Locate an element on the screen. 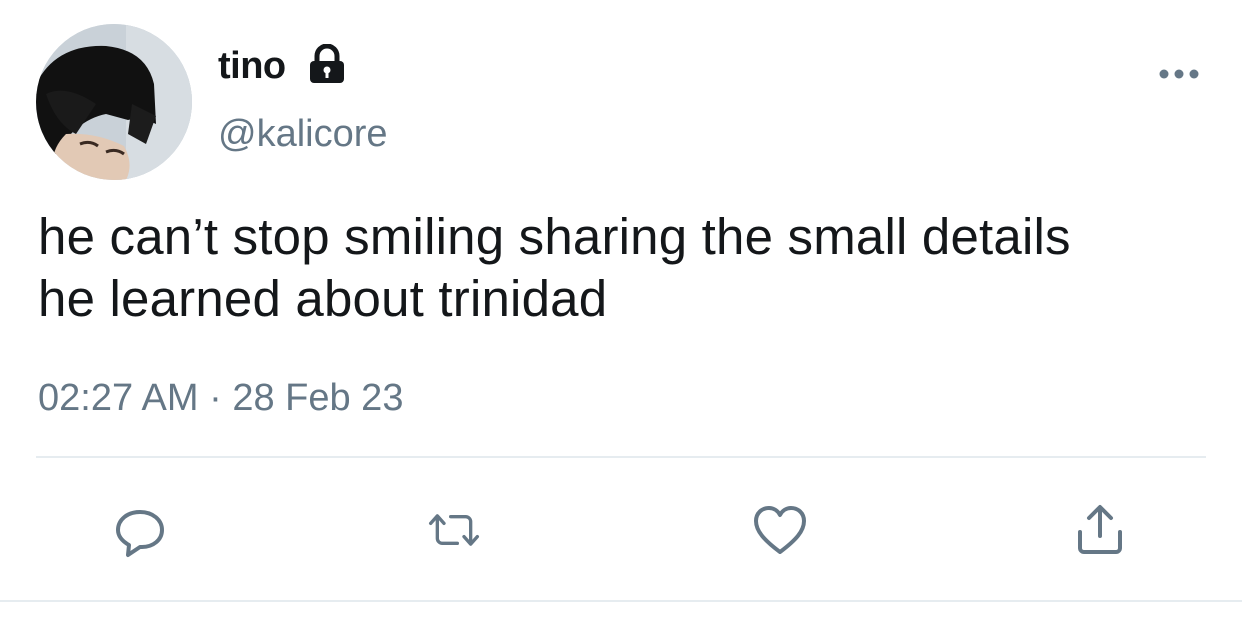 This screenshot has height=621, width=1242. like-button is located at coordinates (780, 530).